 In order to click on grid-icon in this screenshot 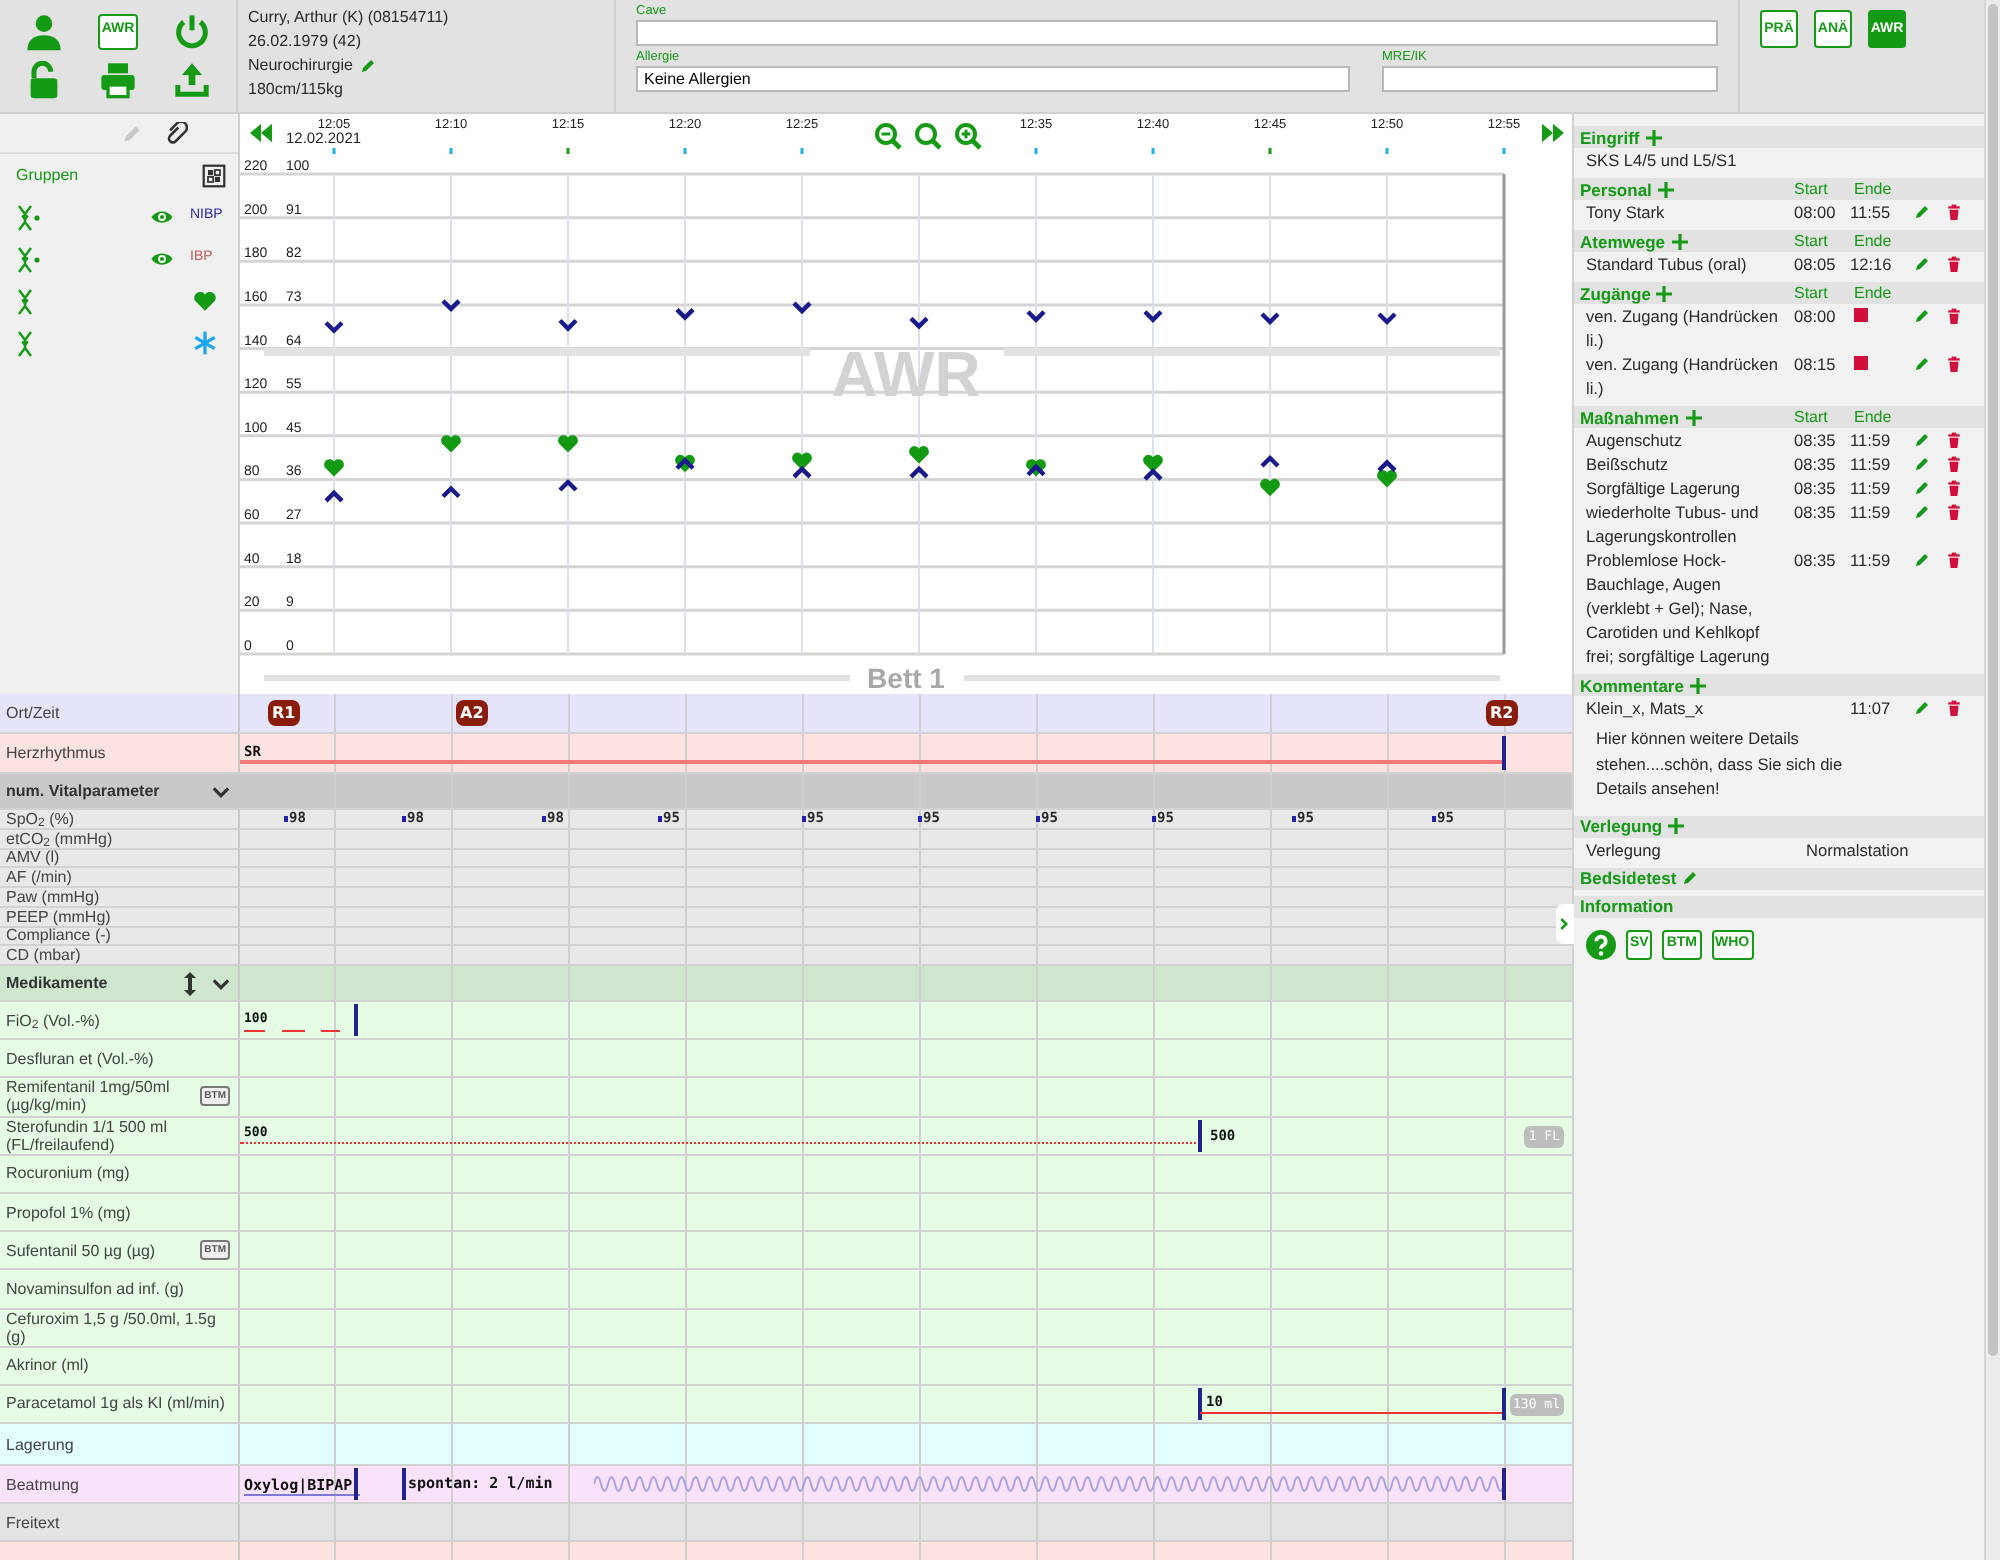, I will do `click(214, 175)`.